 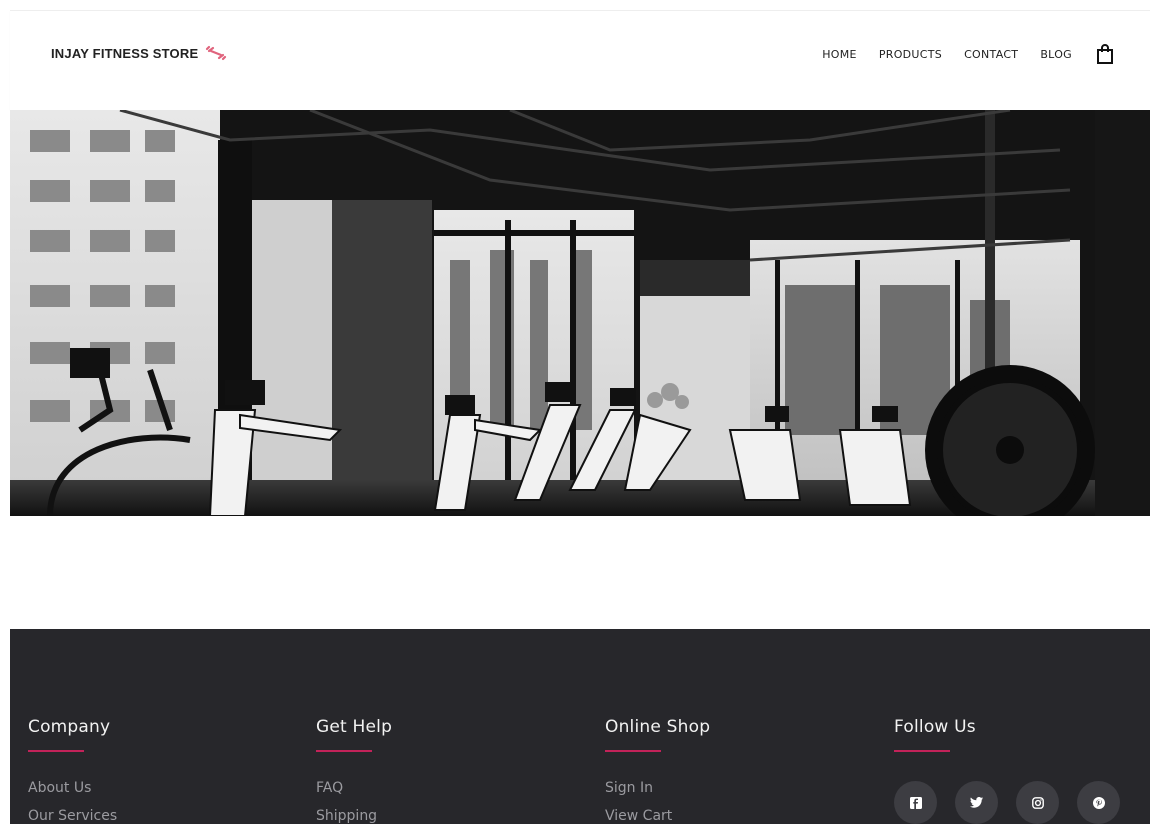 I want to click on instagram-icon, so click(x=1037, y=802).